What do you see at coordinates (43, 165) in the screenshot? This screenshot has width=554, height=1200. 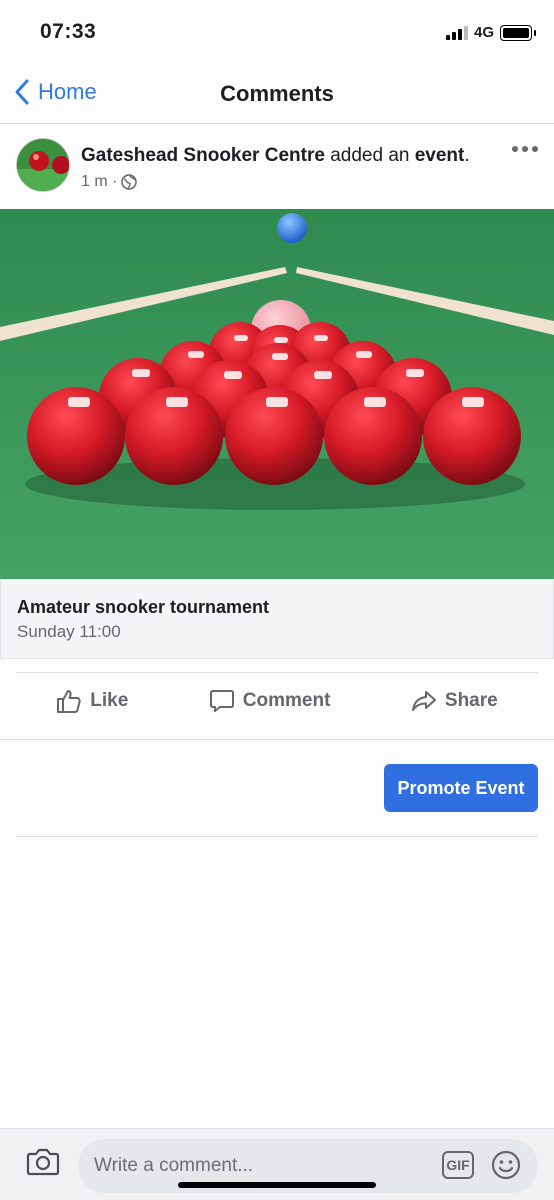 I see `avatar` at bounding box center [43, 165].